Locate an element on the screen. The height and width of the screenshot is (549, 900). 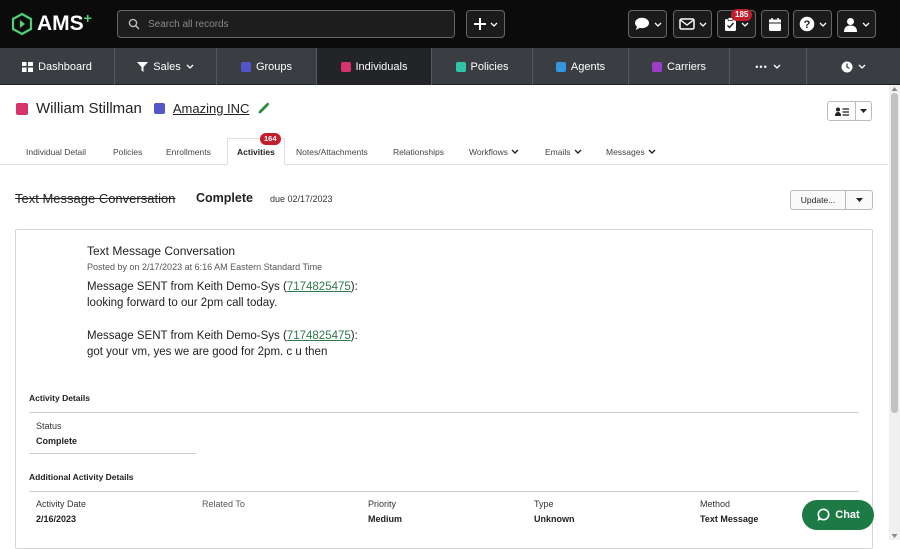
user-icon is located at coordinates (850, 24).